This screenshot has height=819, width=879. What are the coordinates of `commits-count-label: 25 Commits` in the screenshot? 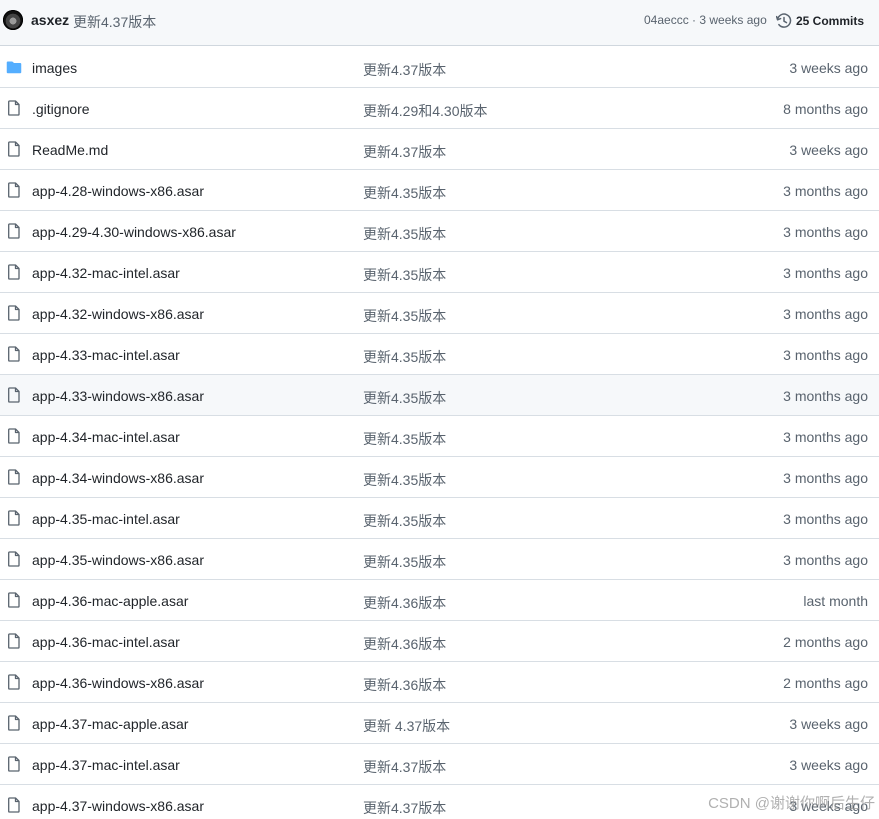 It's located at (830, 21).